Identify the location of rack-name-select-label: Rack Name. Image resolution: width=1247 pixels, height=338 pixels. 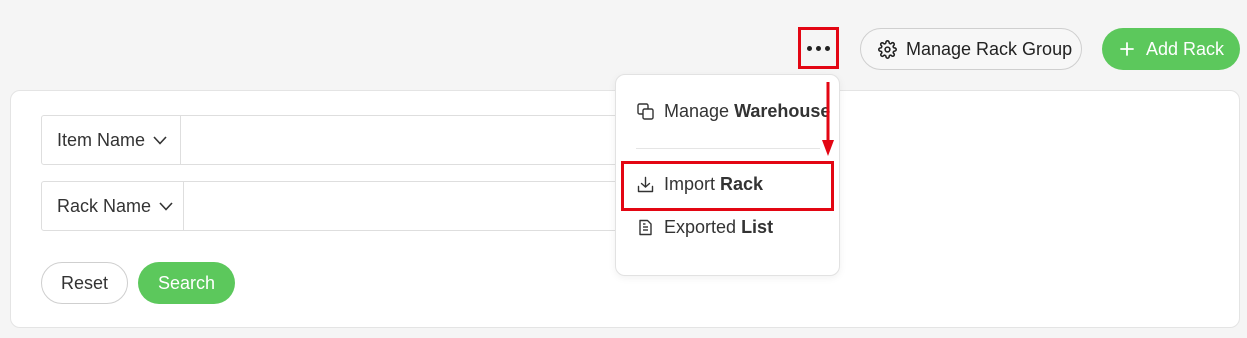
(104, 205).